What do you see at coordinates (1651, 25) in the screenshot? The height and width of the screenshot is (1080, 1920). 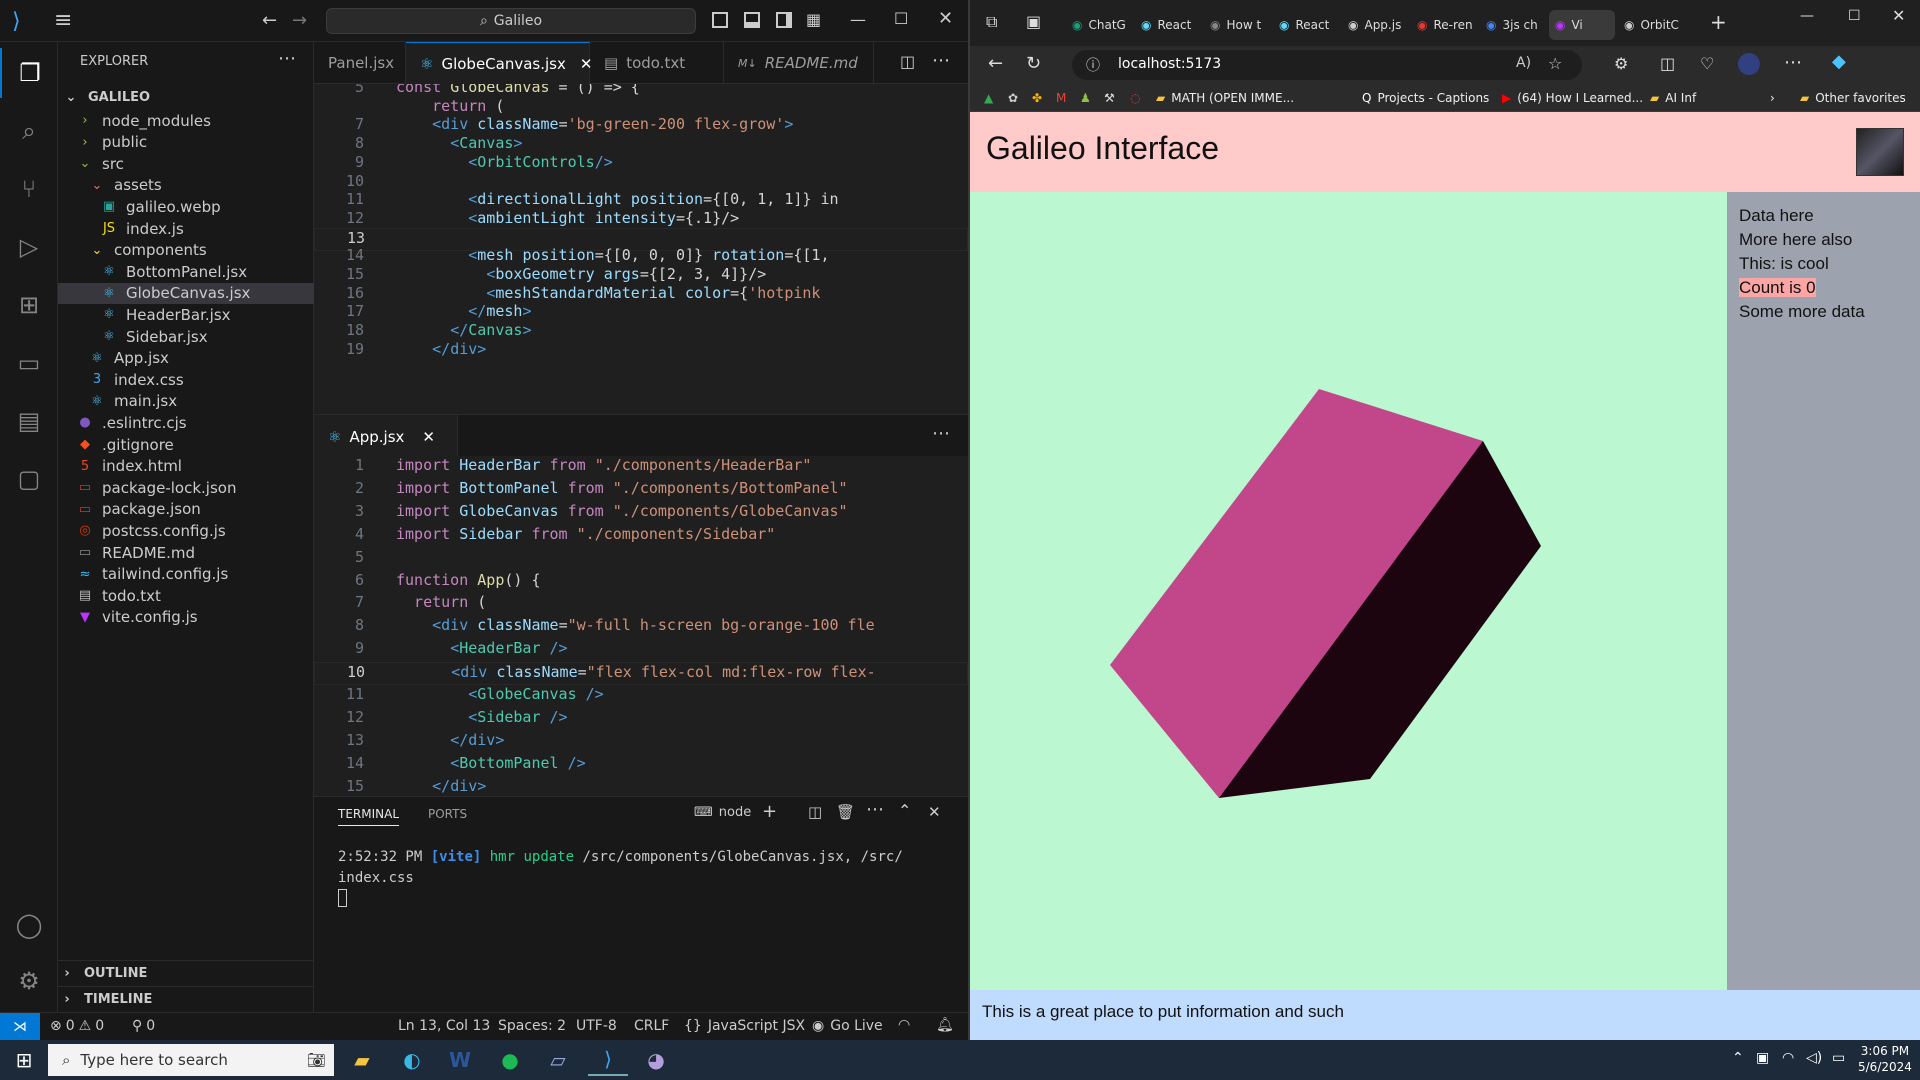 I see `browser-tab: ◉ OrbitC` at bounding box center [1651, 25].